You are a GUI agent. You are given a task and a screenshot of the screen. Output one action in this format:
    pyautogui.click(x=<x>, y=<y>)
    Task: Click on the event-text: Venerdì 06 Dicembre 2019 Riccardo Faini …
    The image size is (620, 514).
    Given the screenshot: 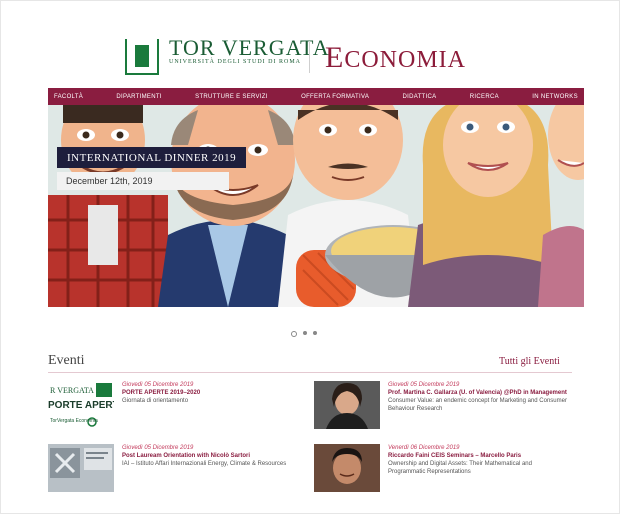 What is the action you would take?
    pyautogui.click(x=478, y=460)
    